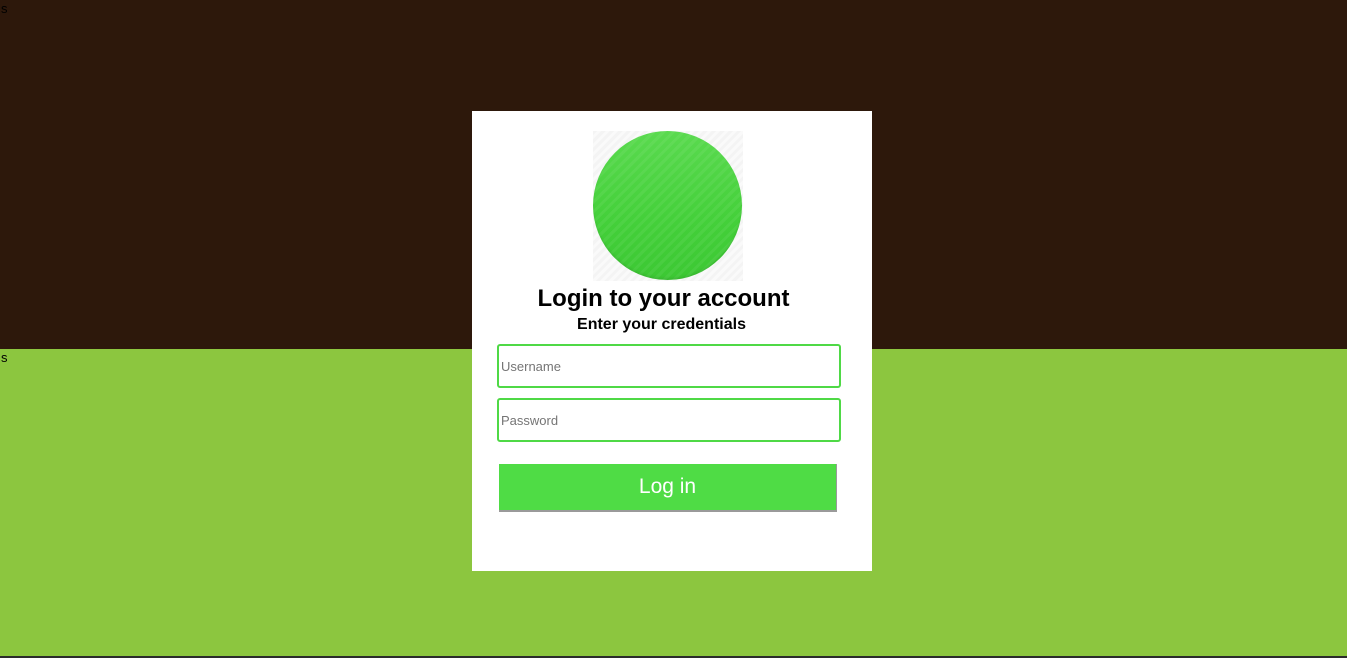 The image size is (1347, 658). I want to click on login-button: Log in, so click(668, 488).